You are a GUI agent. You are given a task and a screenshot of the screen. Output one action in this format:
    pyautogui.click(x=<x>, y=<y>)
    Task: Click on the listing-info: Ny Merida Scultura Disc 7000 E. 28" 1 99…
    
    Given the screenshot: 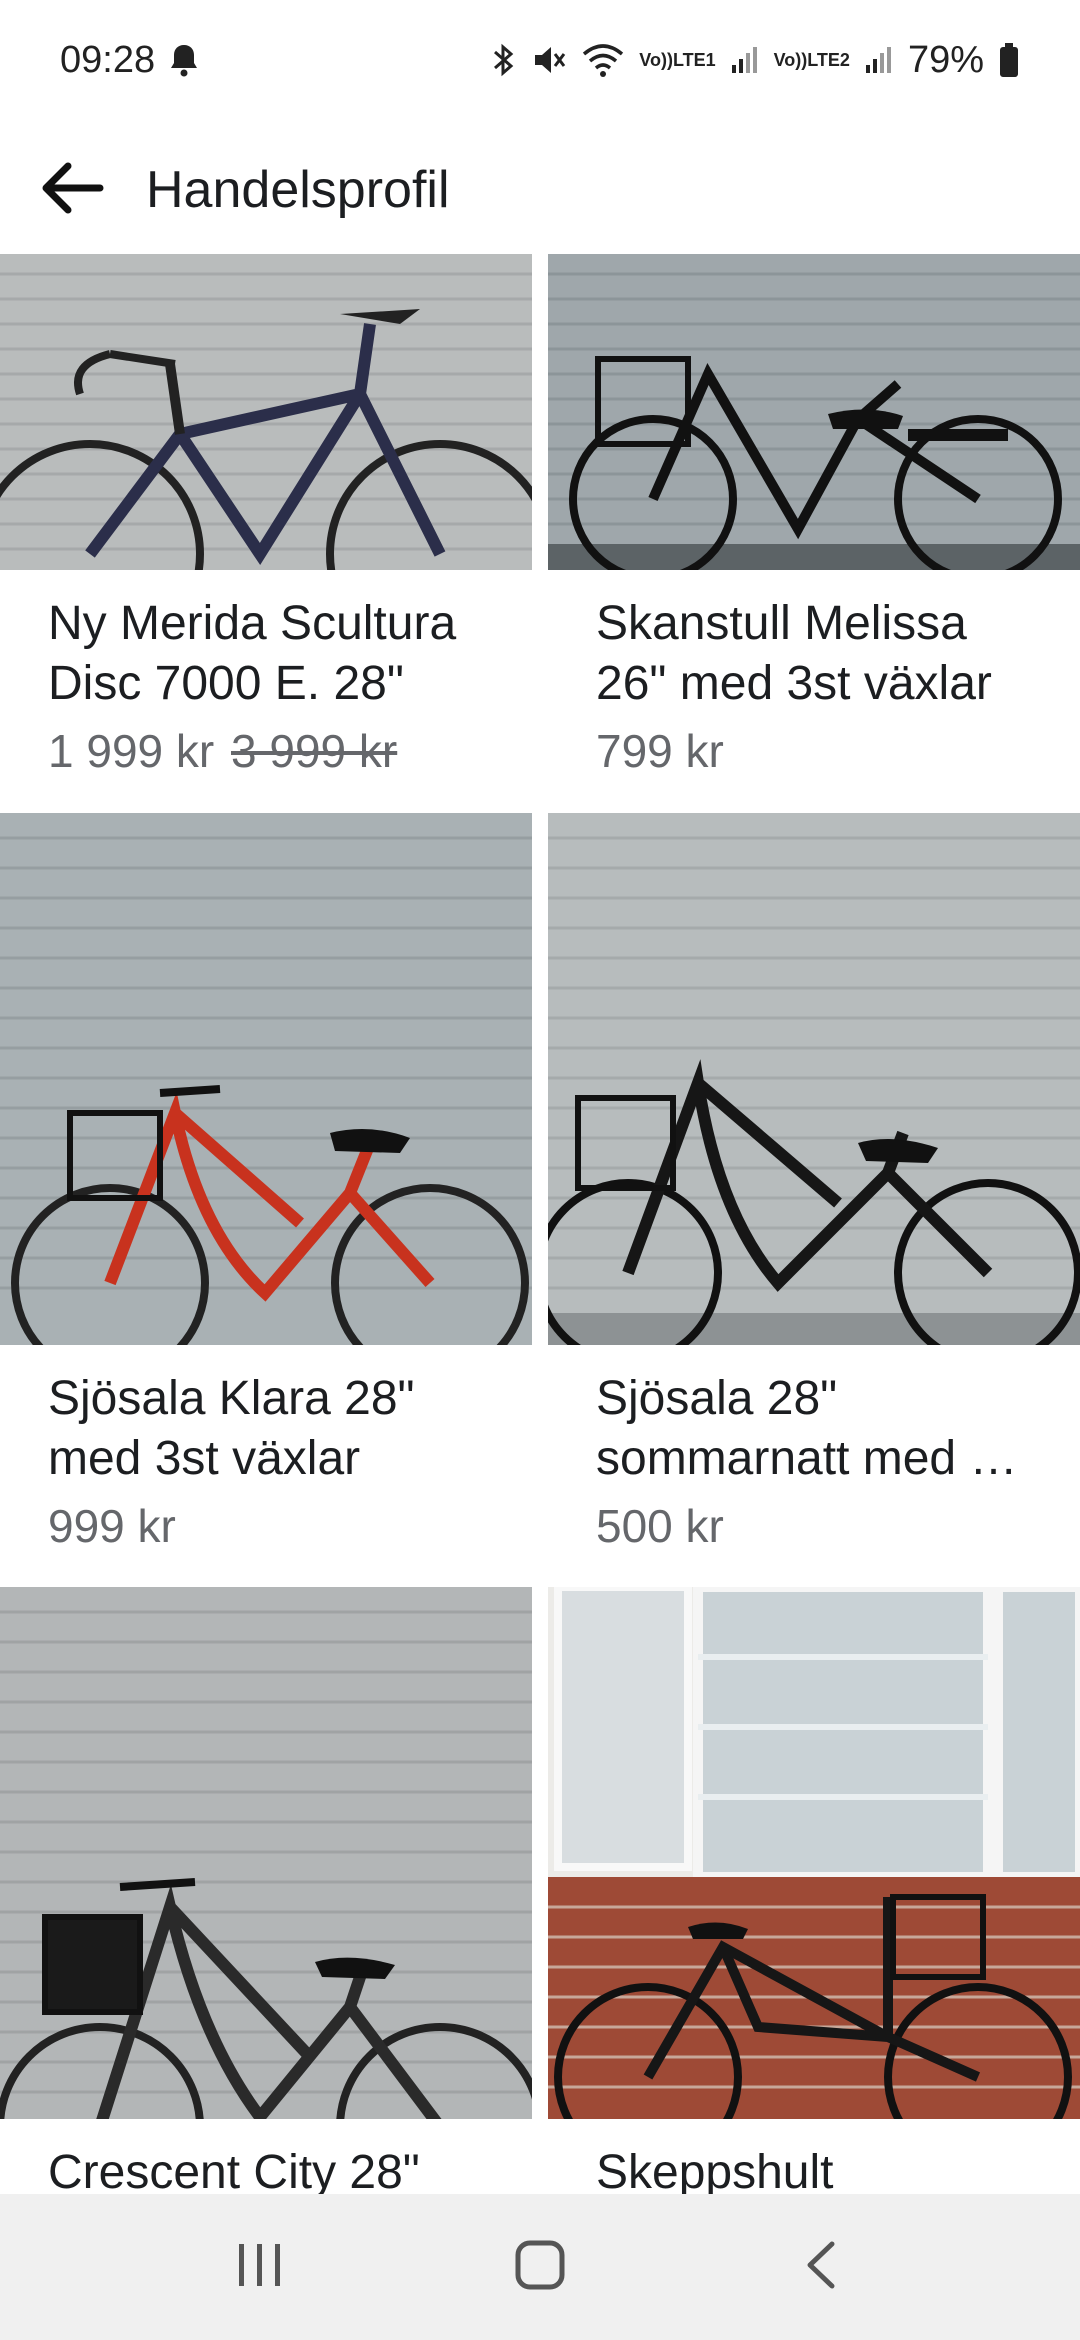 What is the action you would take?
    pyautogui.click(x=266, y=684)
    